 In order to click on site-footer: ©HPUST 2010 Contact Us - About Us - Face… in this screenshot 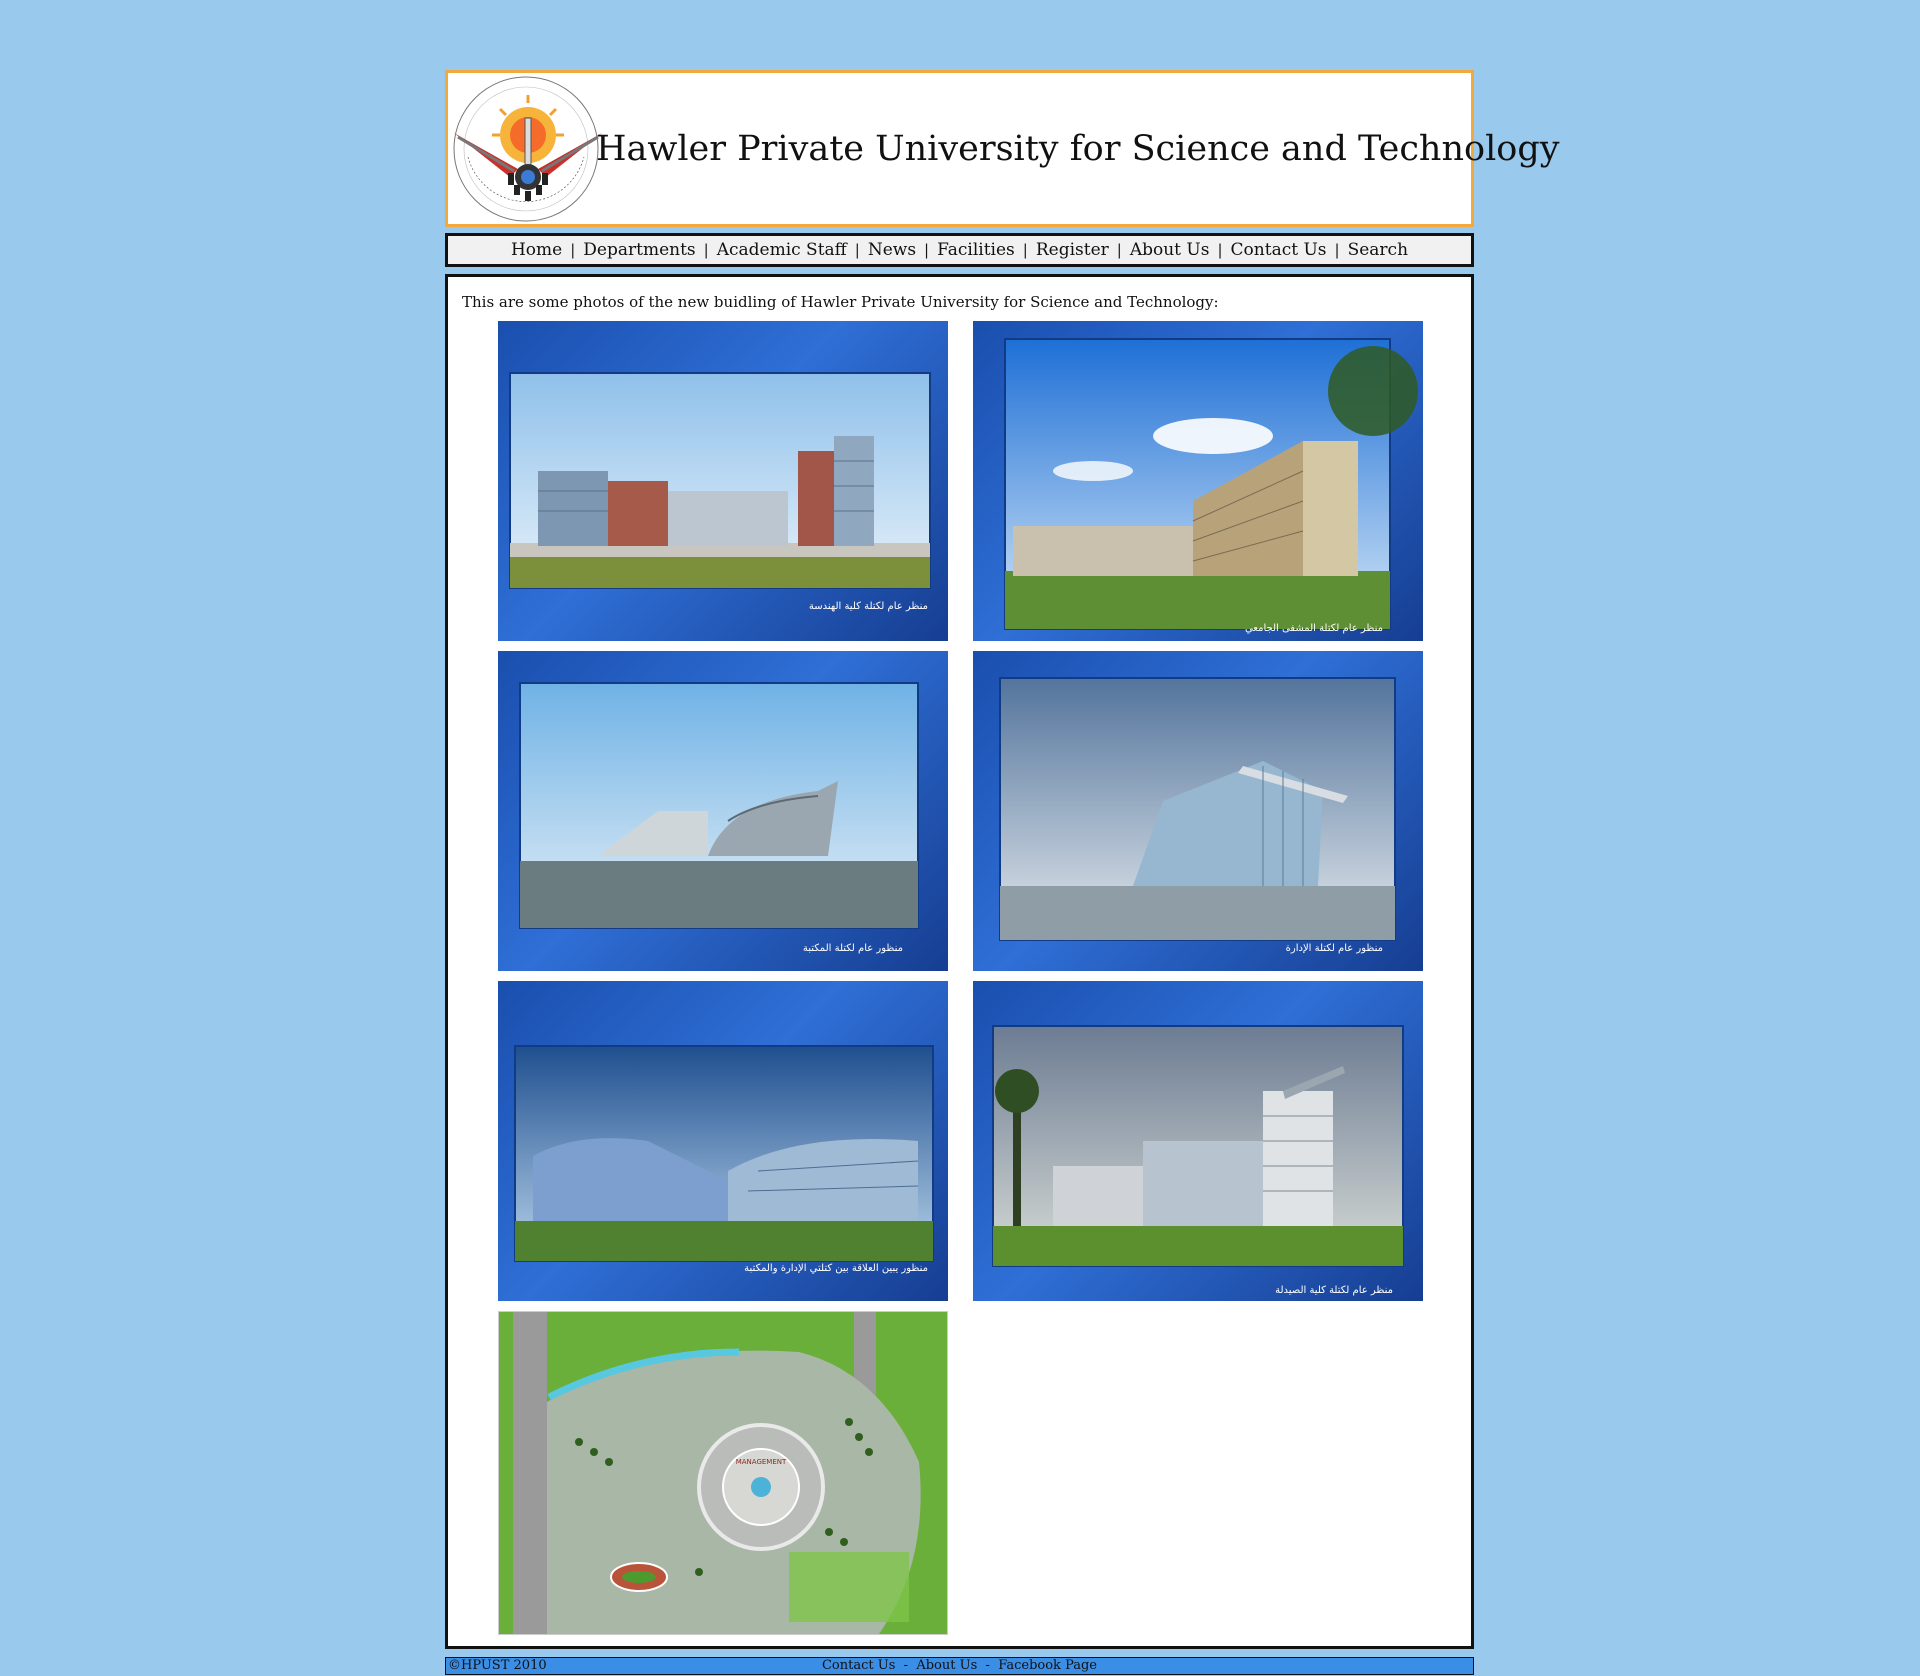, I will do `click(959, 1666)`.